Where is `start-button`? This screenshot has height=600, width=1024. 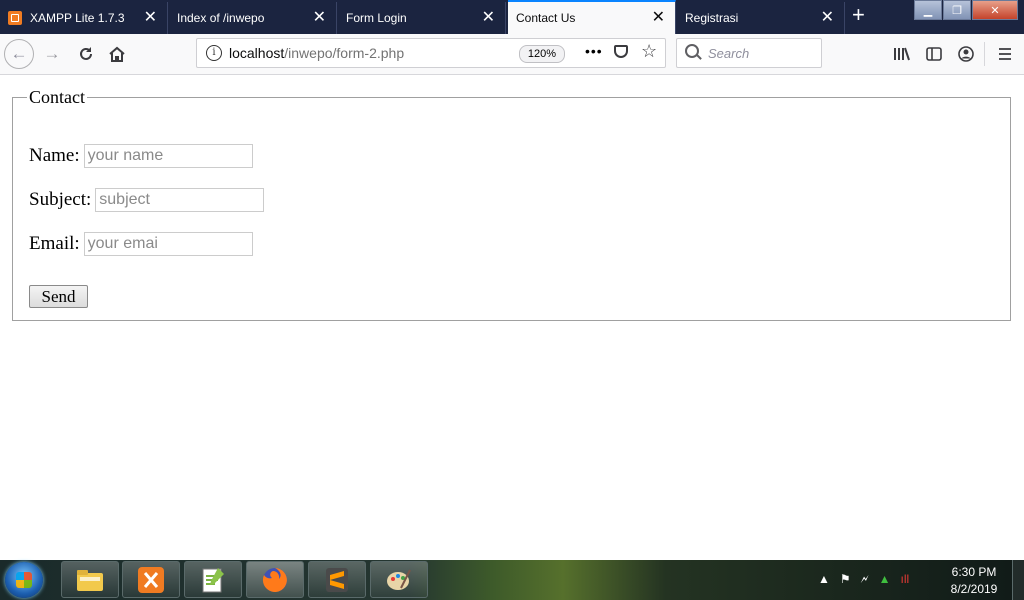
start-button is located at coordinates (24, 580).